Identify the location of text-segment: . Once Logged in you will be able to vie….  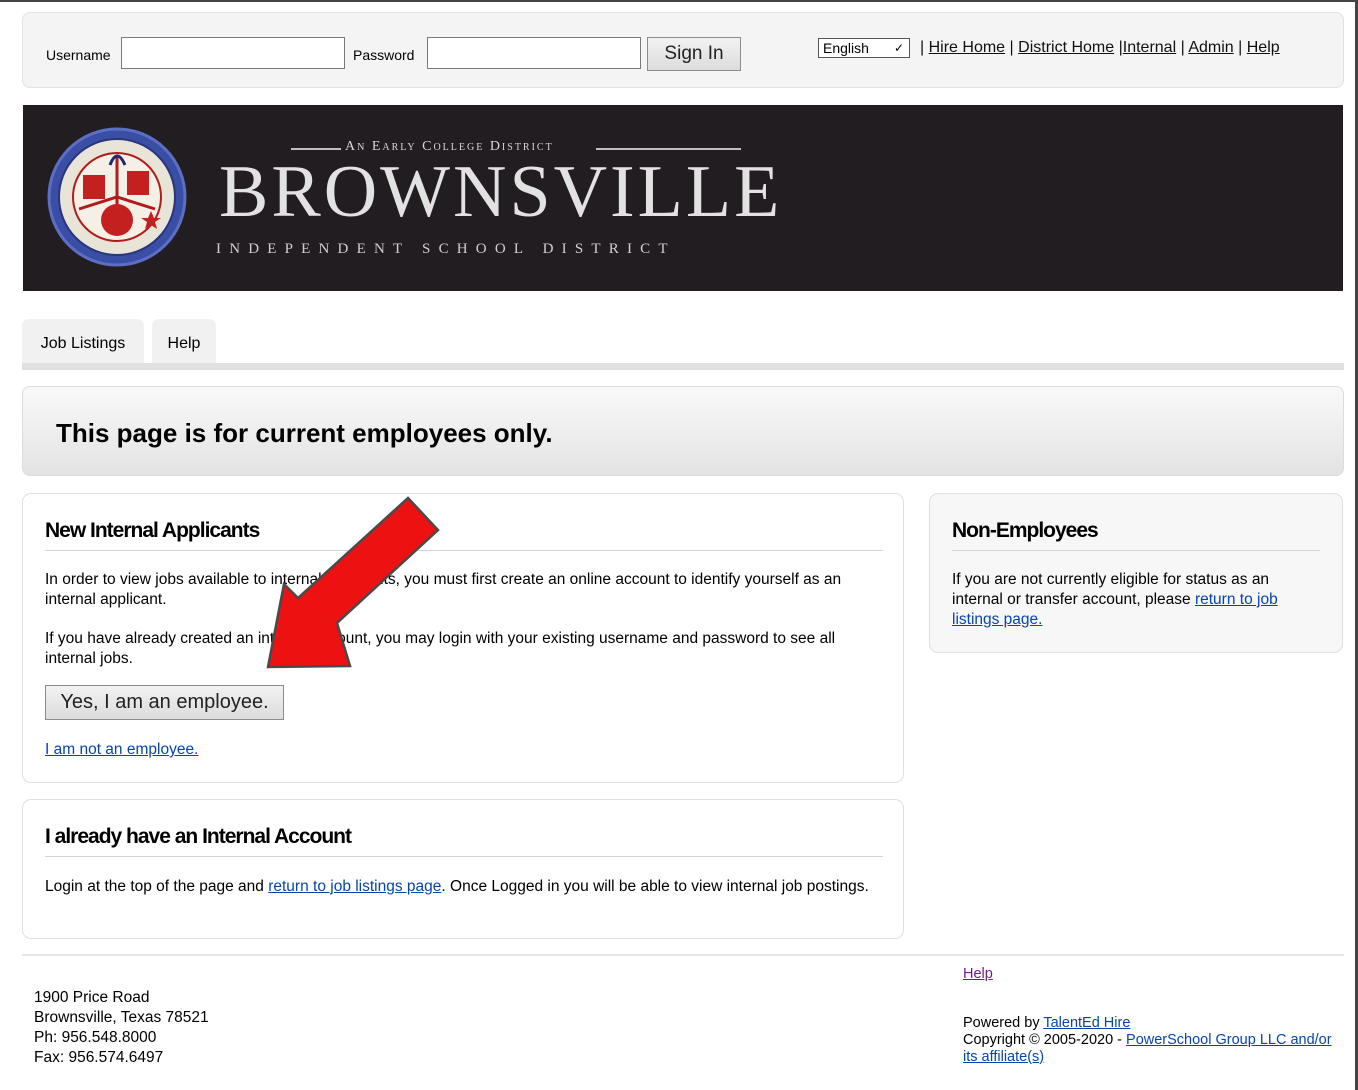
(655, 886).